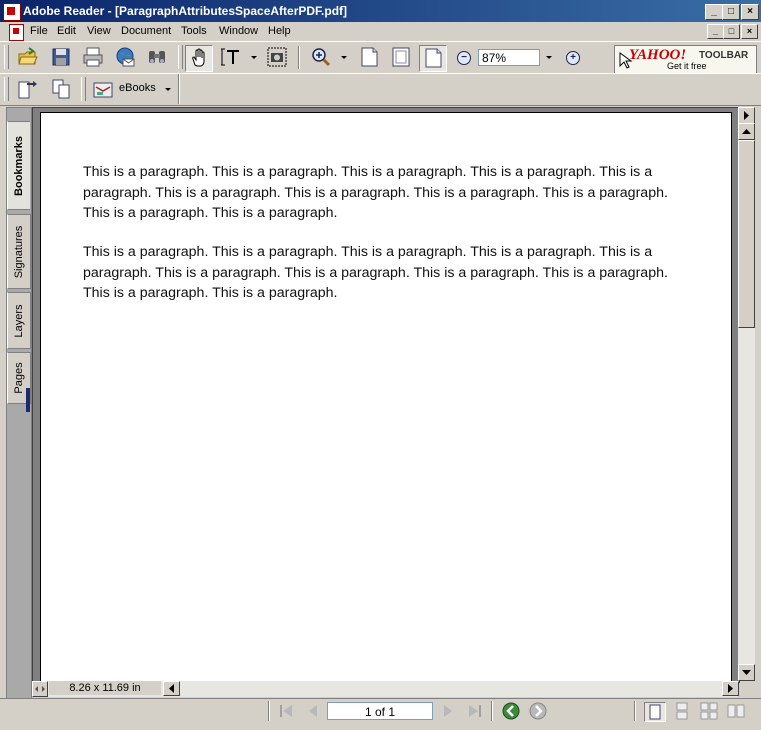 The image size is (761, 730). I want to click on tab-layers: Layers, so click(19, 320).